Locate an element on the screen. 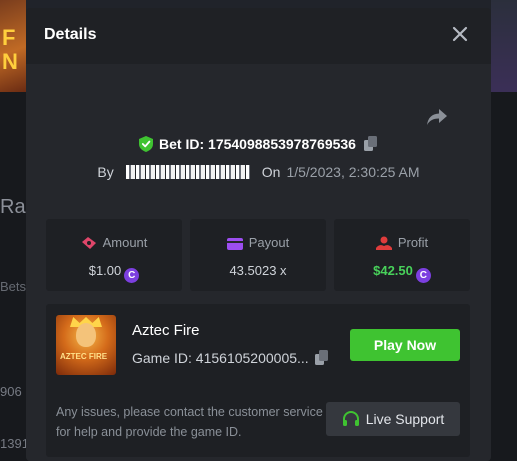 This screenshot has width=517, height=461. stat-profit-value-row: $42.50 C is located at coordinates (402, 273).